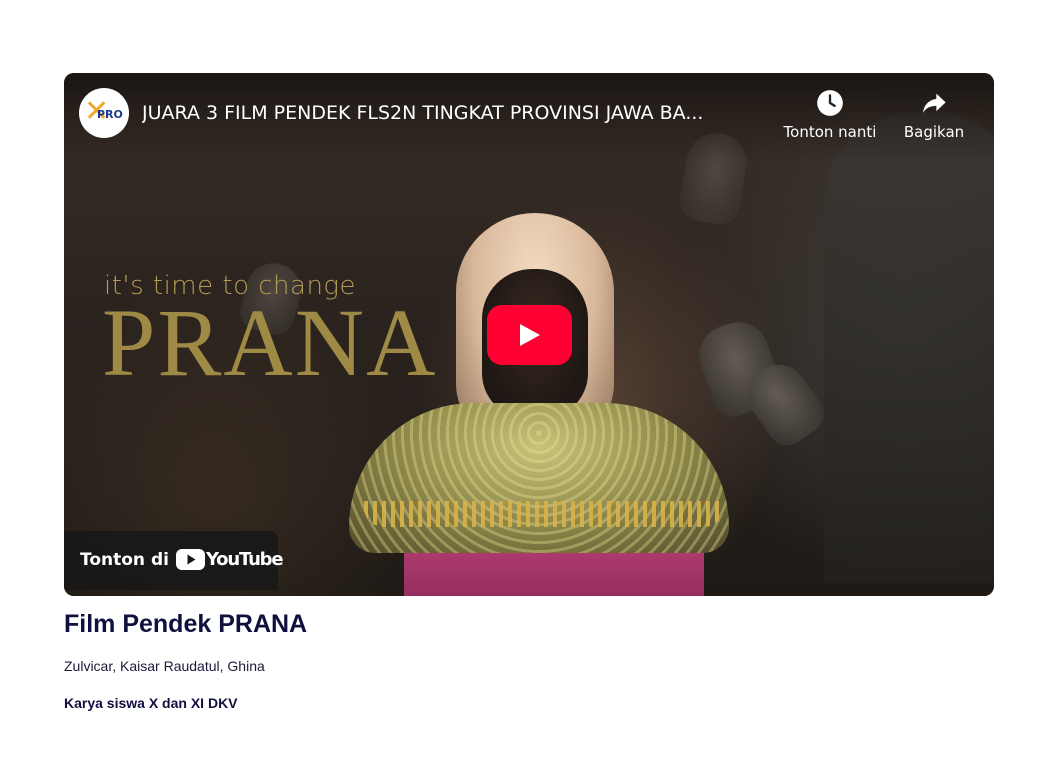 The width and height of the screenshot is (1053, 757). I want to click on play-icon, so click(530, 335).